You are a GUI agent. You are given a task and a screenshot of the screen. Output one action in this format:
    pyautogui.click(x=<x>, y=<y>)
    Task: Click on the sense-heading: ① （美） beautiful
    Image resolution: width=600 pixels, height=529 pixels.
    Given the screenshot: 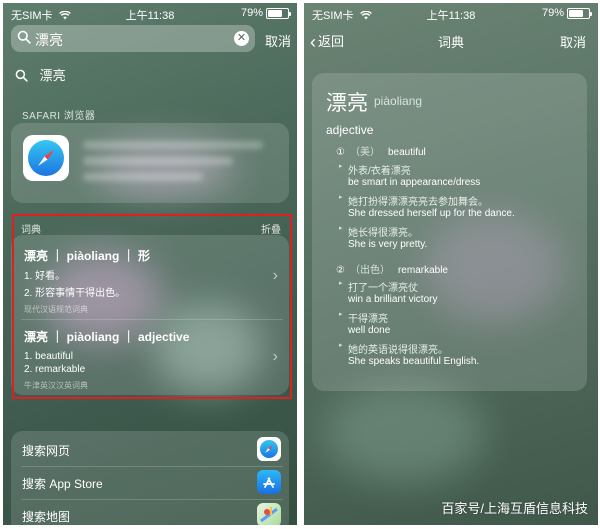 What is the action you would take?
    pyautogui.click(x=381, y=152)
    